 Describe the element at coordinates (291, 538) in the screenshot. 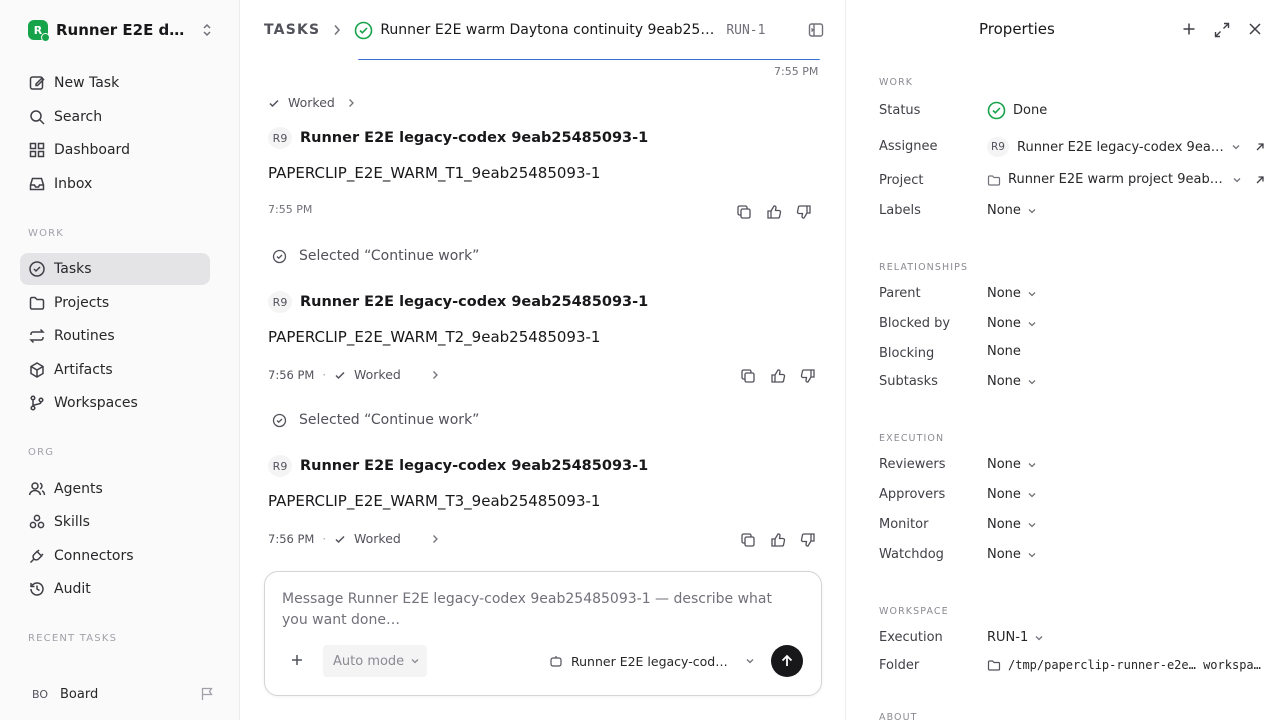

I see `message-time: 7:56 PM` at that location.